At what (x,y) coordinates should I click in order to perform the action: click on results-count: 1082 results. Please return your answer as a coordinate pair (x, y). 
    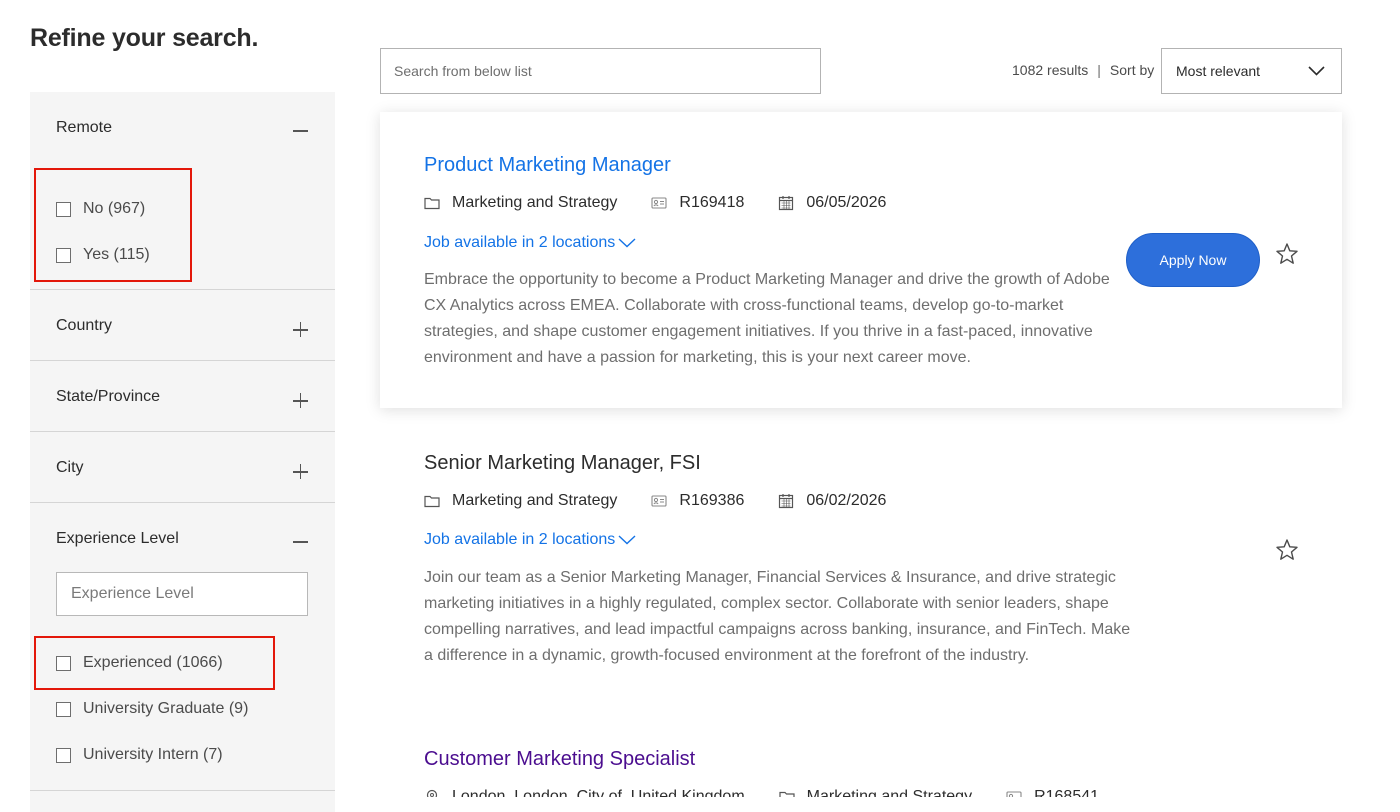
    Looking at the image, I should click on (1050, 70).